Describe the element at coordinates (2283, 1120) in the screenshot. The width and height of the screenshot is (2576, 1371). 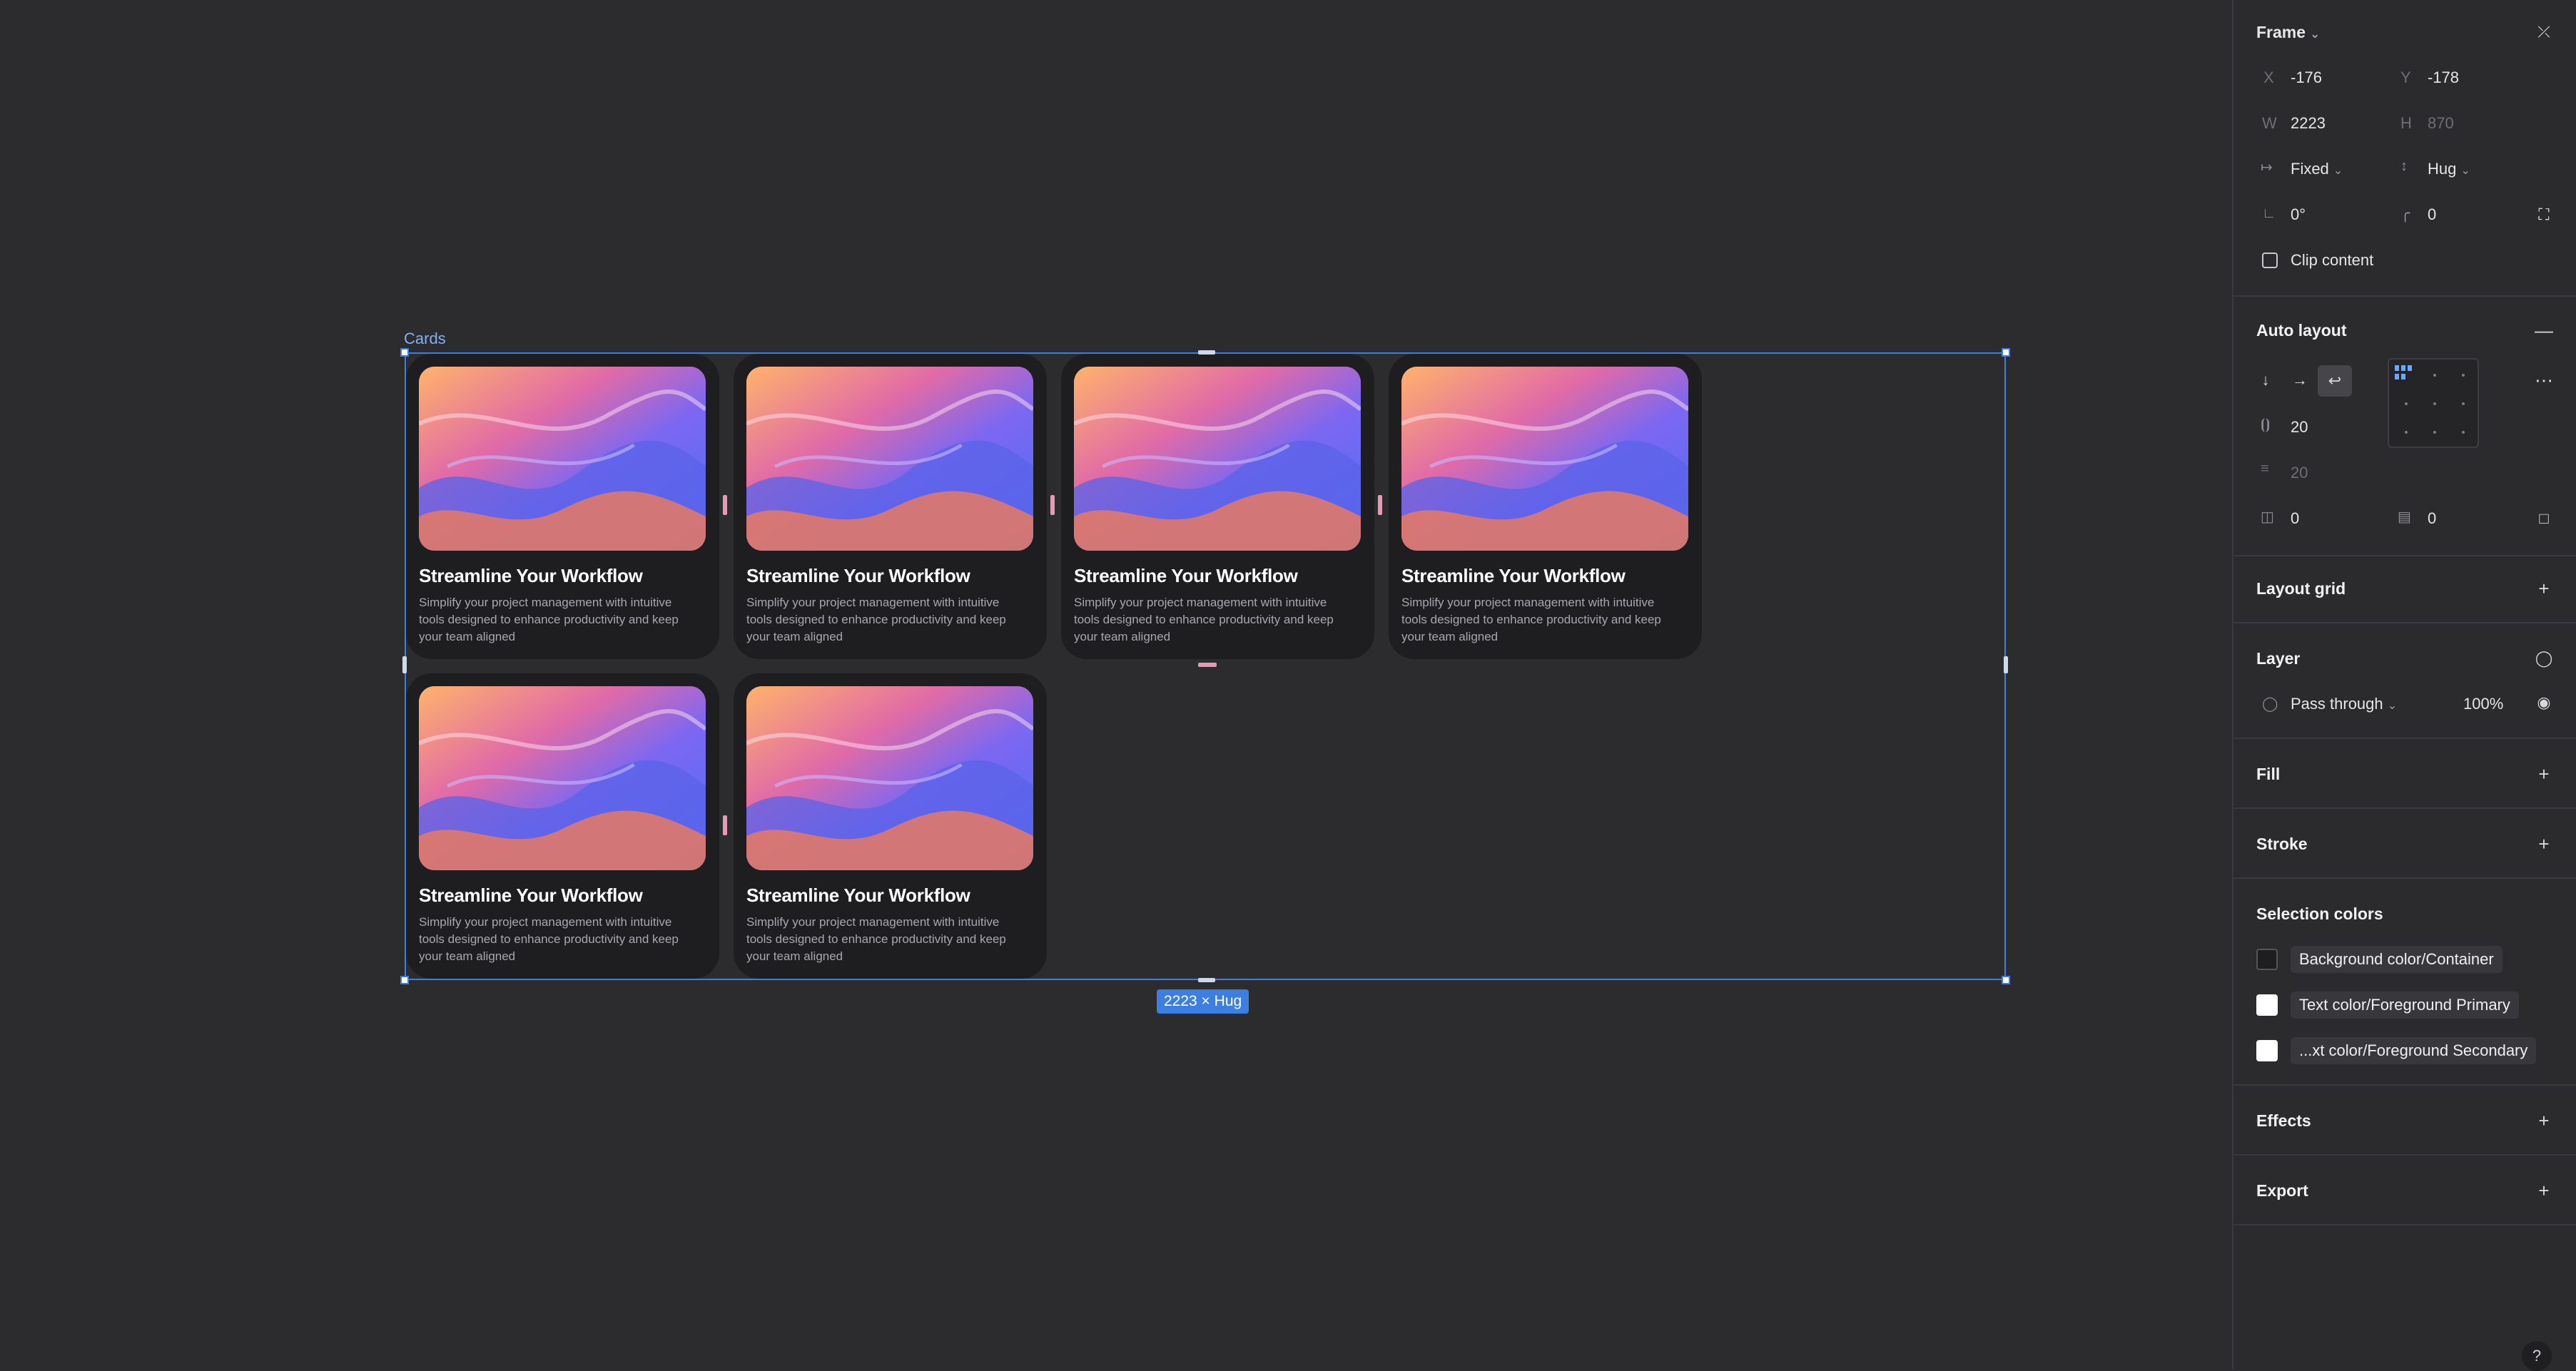
I see `effects-title: Effects` at that location.